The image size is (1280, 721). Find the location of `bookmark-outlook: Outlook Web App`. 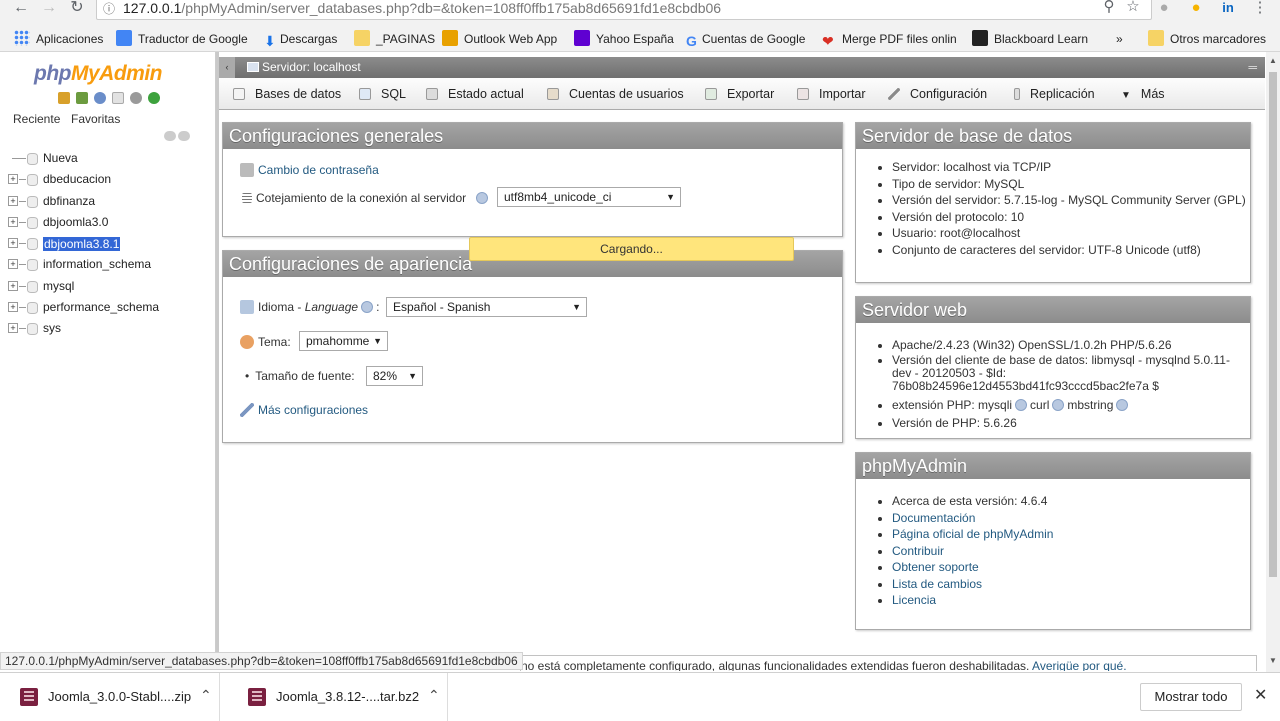

bookmark-outlook: Outlook Web App is located at coordinates (499, 39).